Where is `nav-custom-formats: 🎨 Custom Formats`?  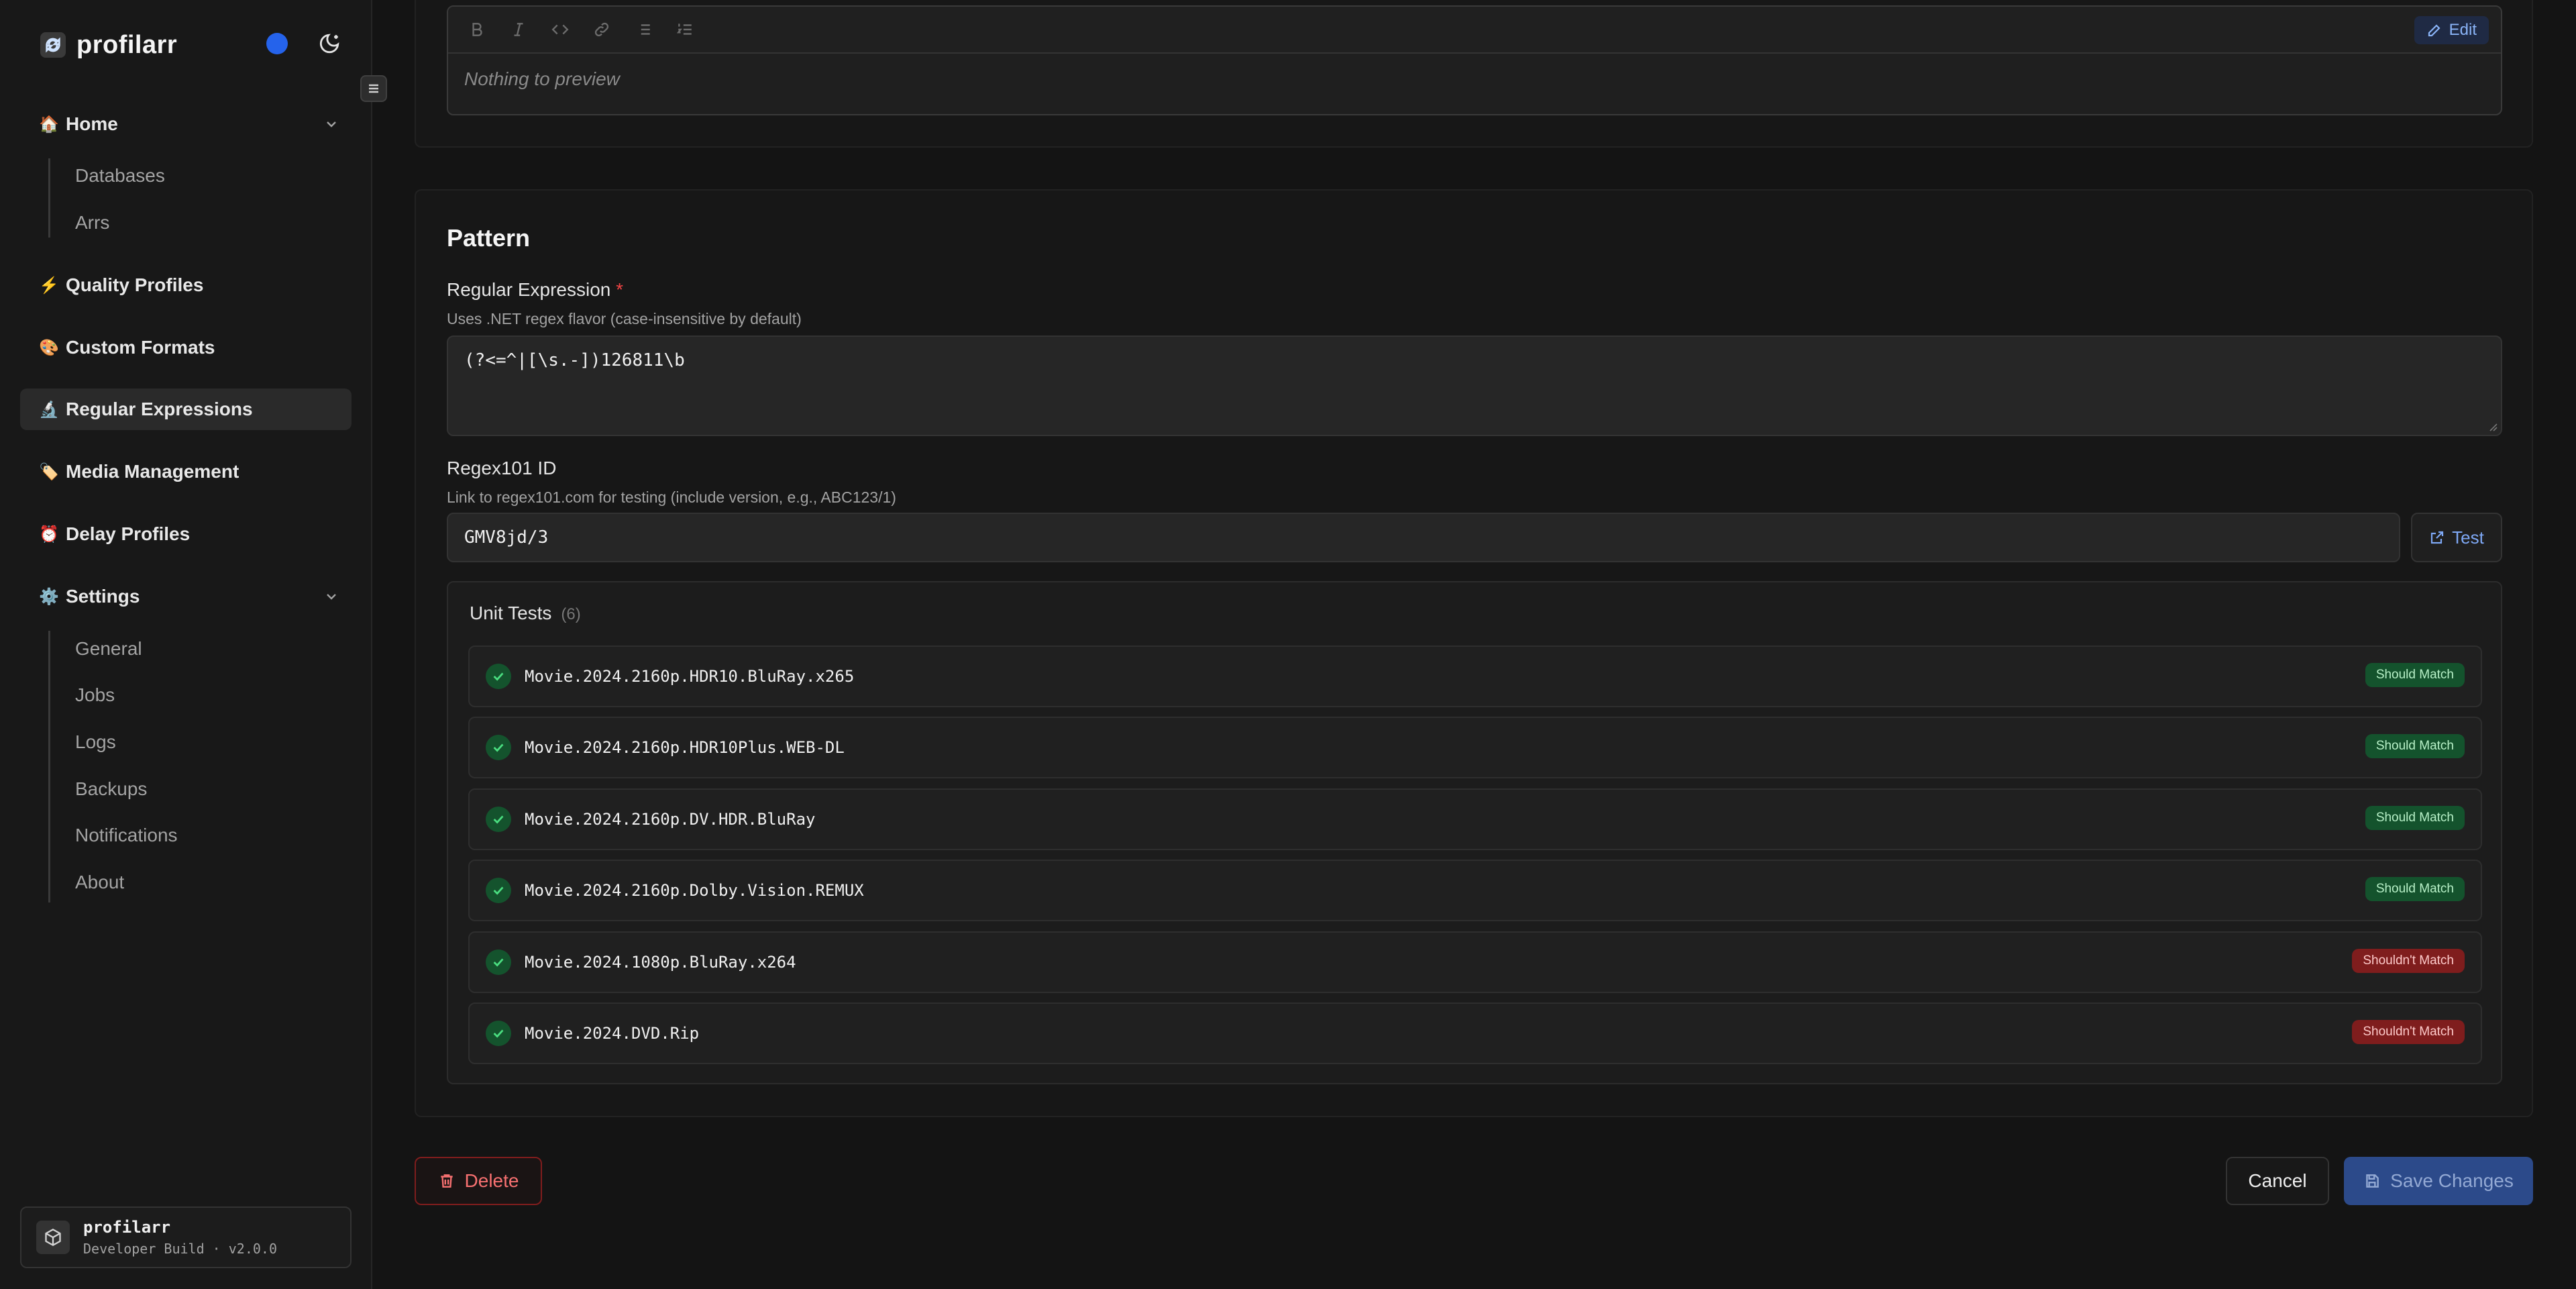
nav-custom-formats: 🎨 Custom Formats is located at coordinates (186, 348).